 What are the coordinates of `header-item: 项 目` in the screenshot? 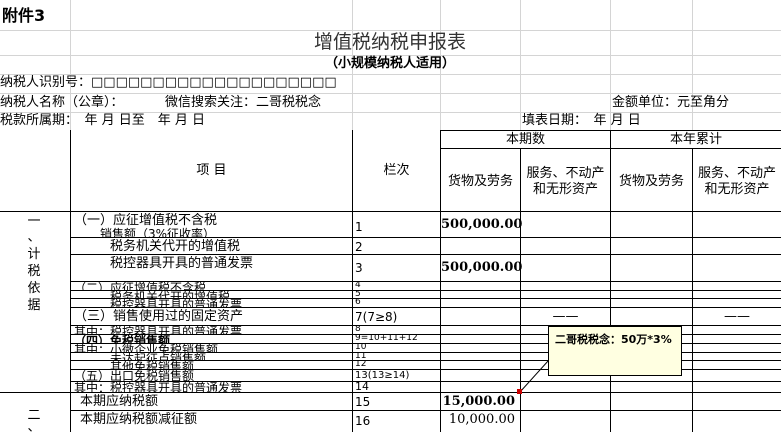 It's located at (211, 170).